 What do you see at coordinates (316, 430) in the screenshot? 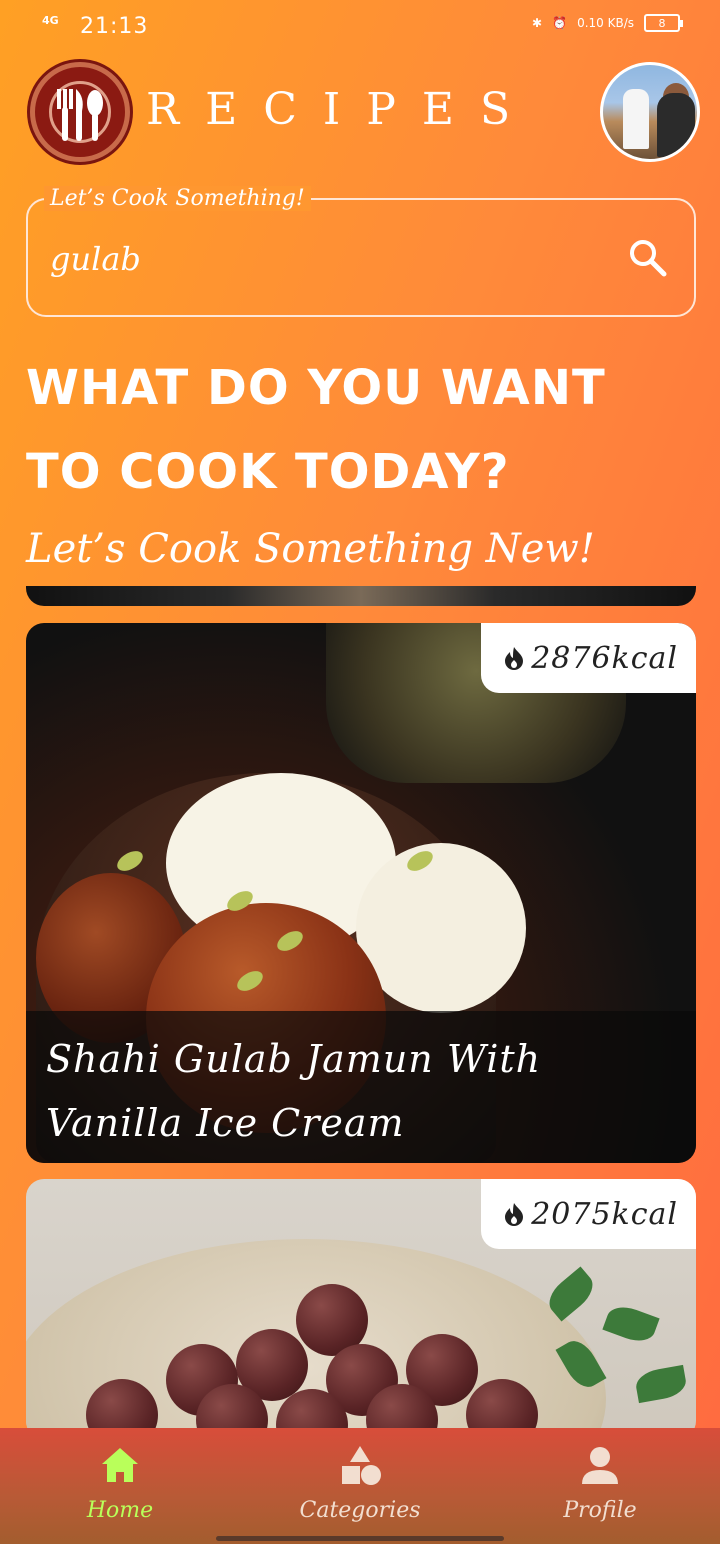
I see `page-headline: WHAT DO YOU WANT TO COOK TODAY?` at bounding box center [316, 430].